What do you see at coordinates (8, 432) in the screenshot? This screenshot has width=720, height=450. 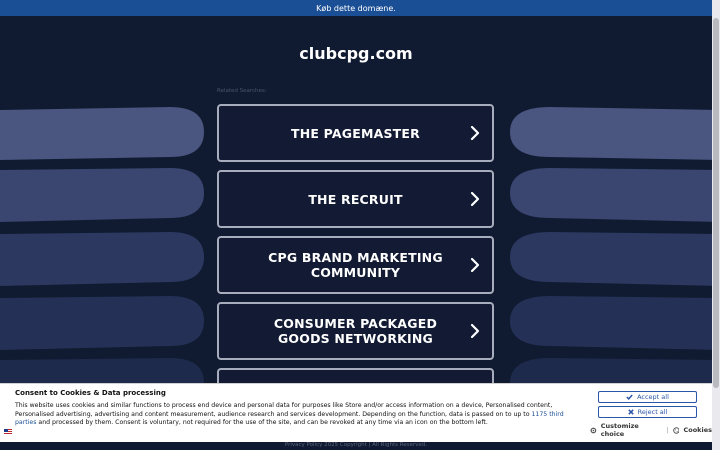 I see `us-flag-icon` at bounding box center [8, 432].